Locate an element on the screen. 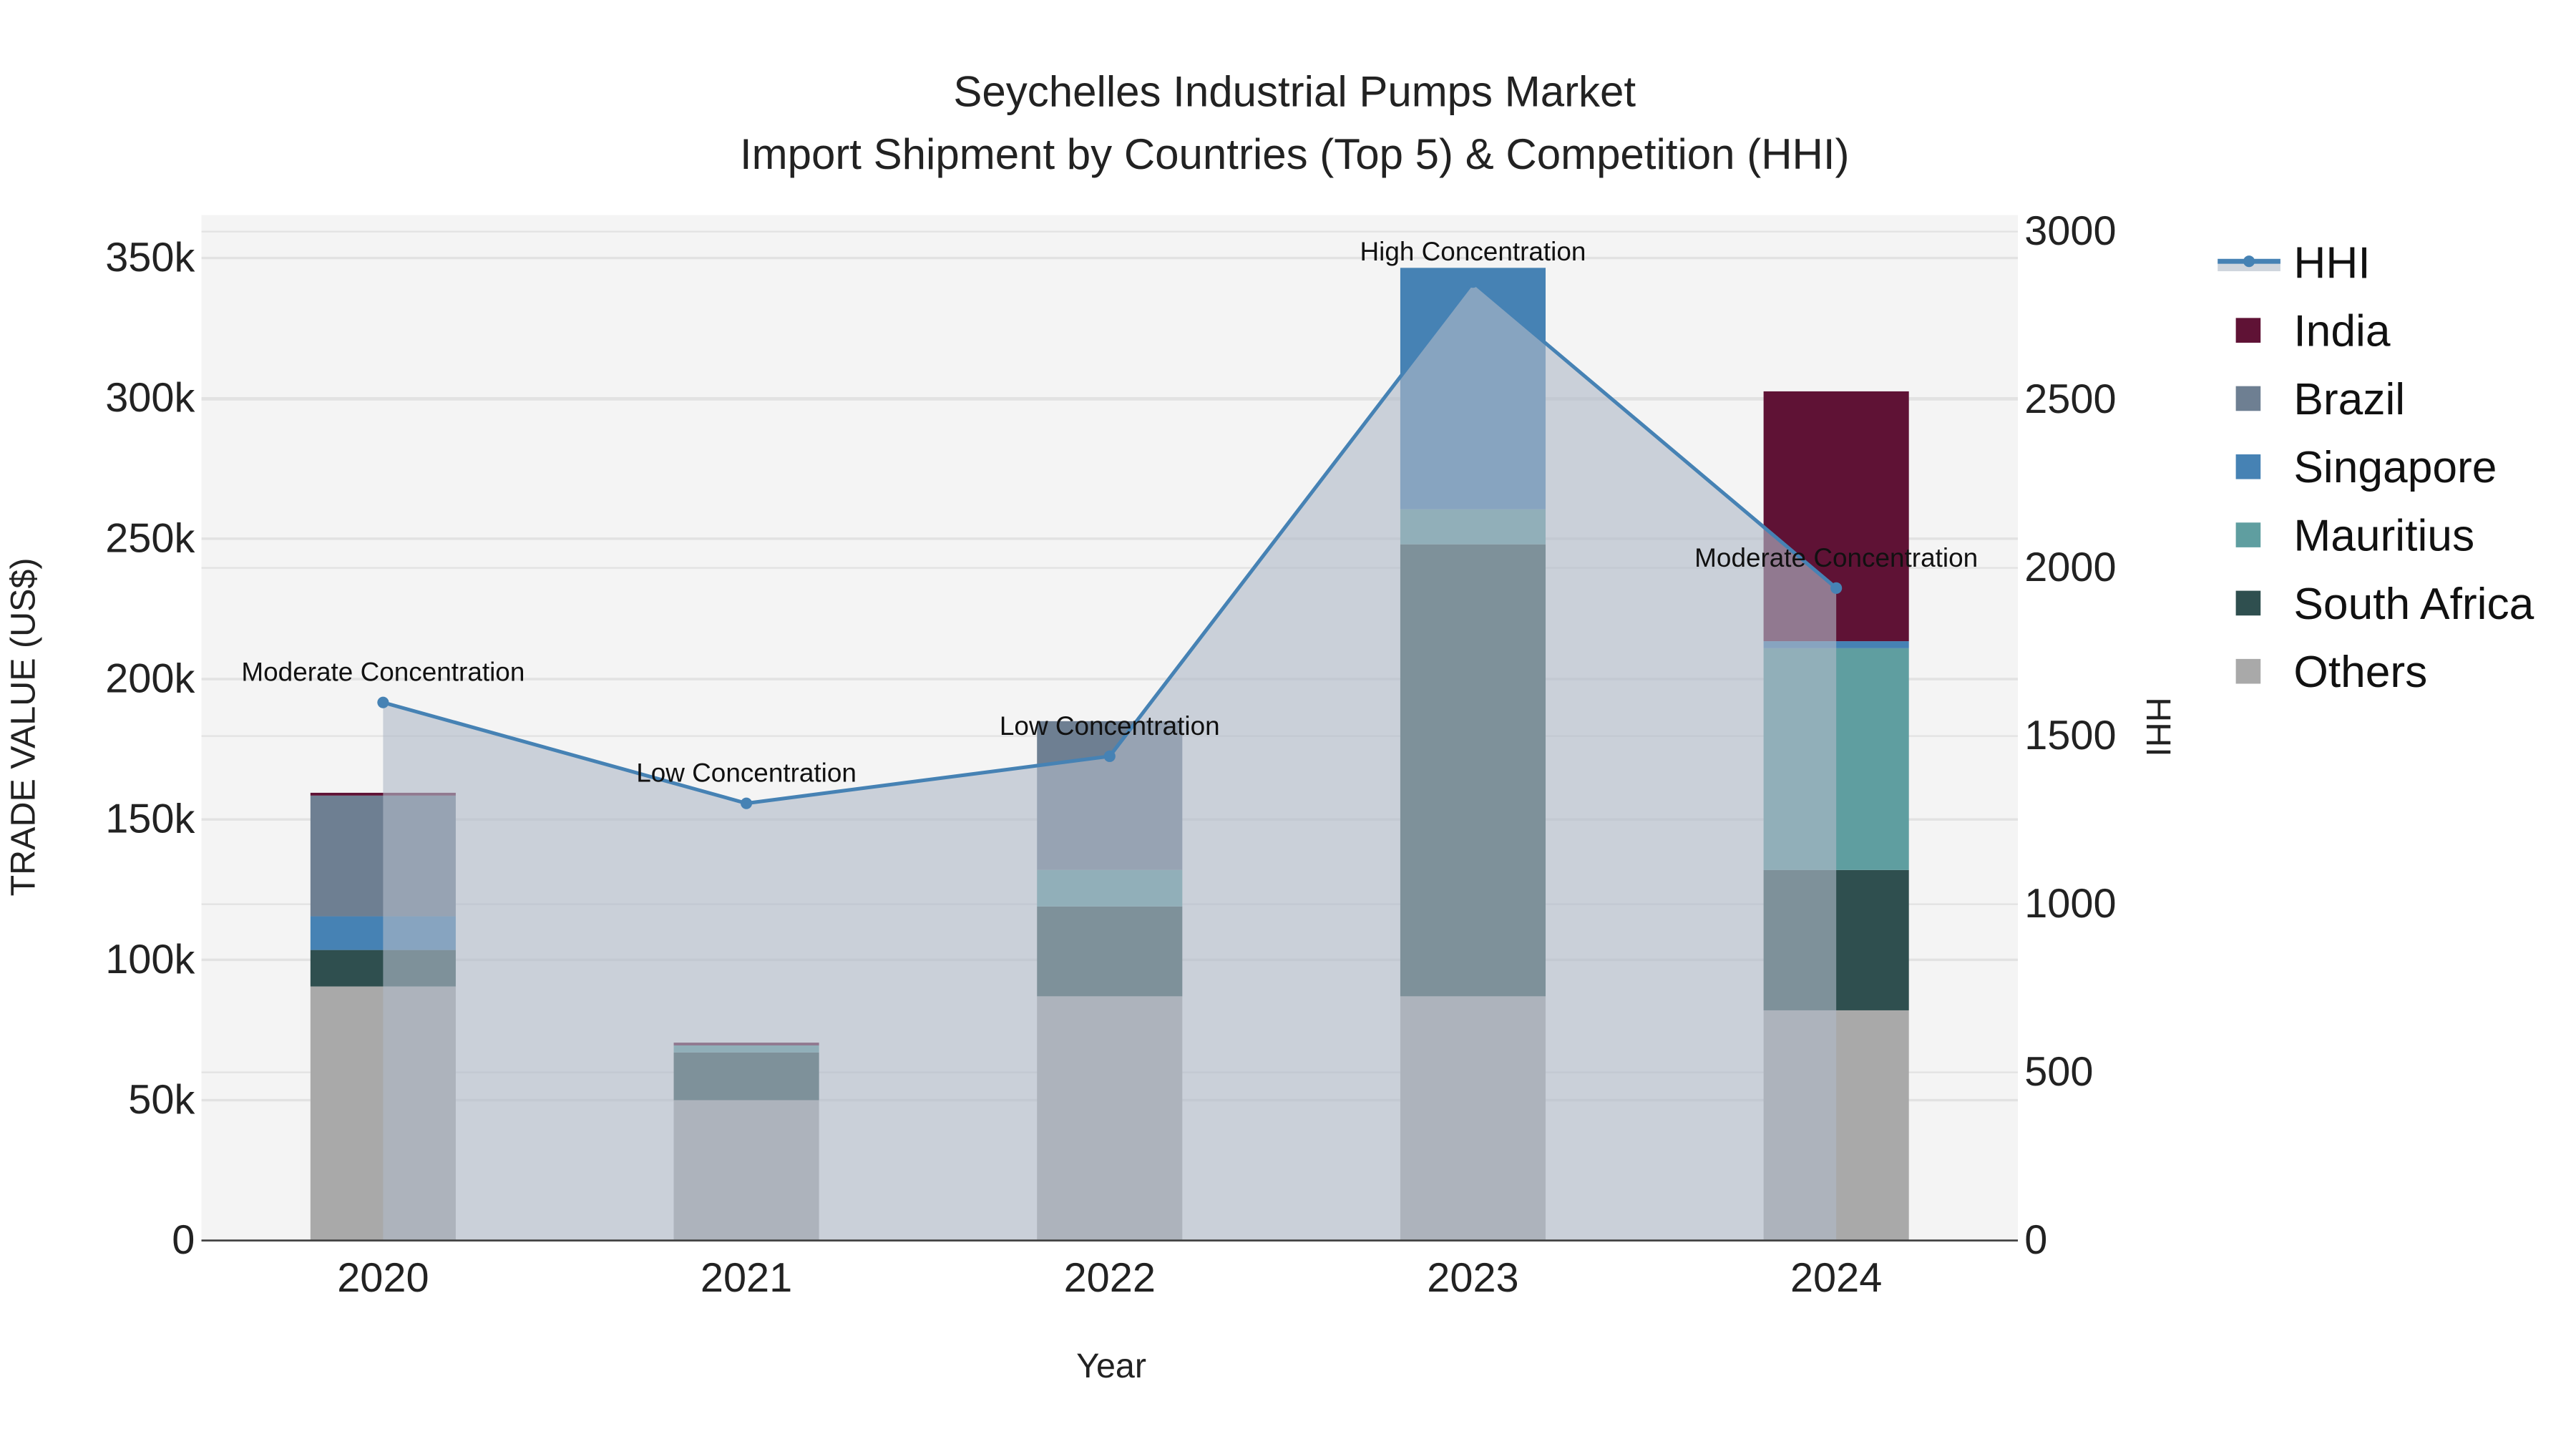  x-axis-label: Year is located at coordinates (1111, 1366).